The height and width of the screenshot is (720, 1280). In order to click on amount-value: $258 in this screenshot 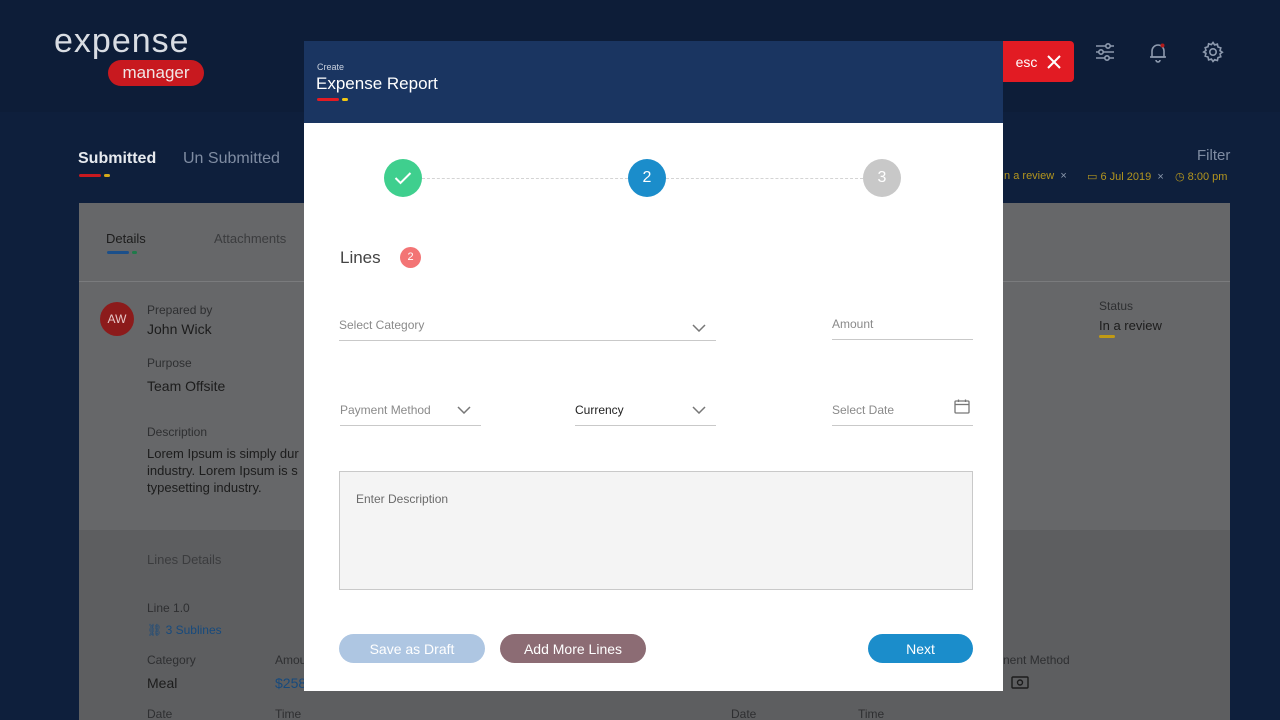, I will do `click(291, 683)`.